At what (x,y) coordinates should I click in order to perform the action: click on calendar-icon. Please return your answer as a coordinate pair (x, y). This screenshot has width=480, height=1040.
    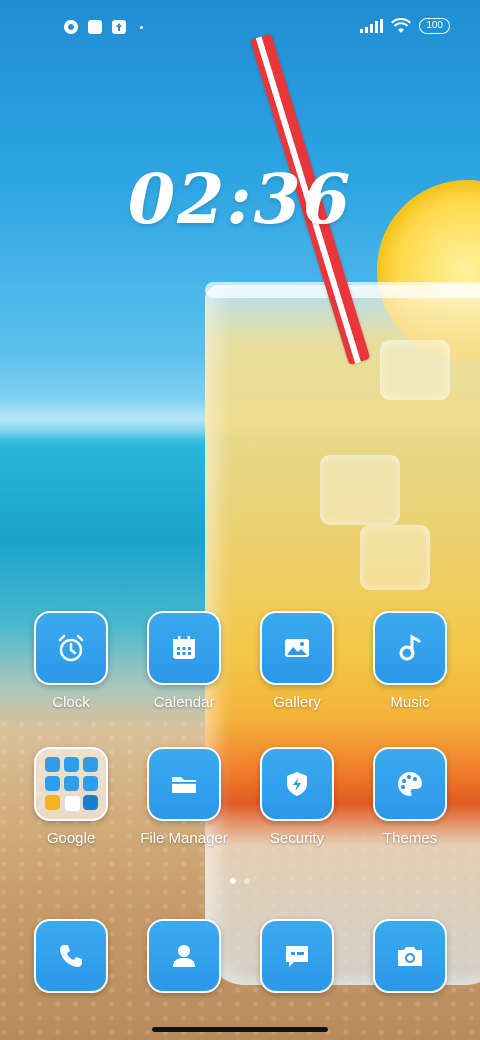
    Looking at the image, I should click on (184, 647).